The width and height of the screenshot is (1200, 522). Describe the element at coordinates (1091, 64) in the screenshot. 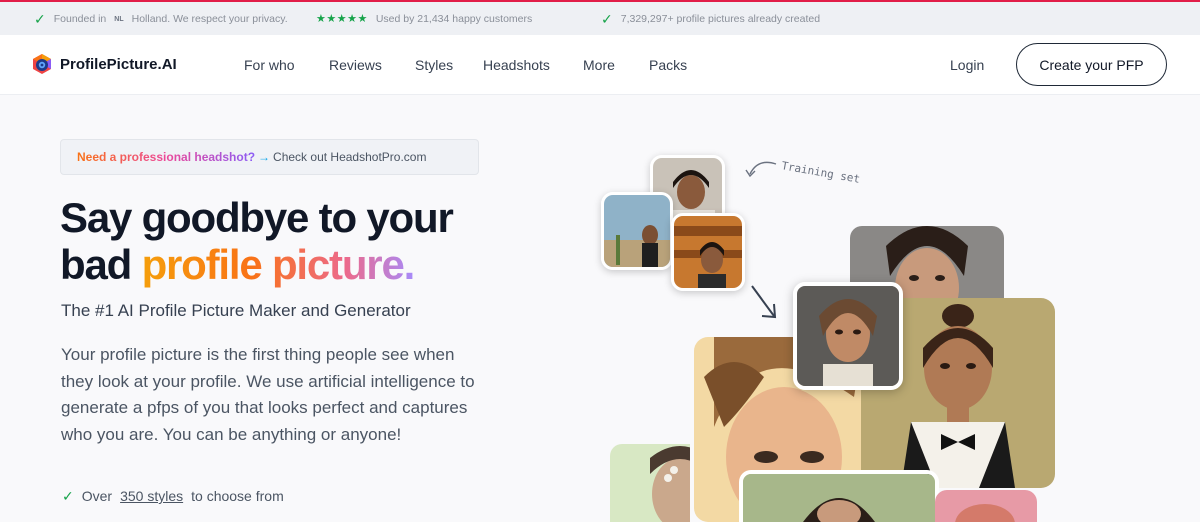

I see `create-pfp-button: Create your PFP` at that location.